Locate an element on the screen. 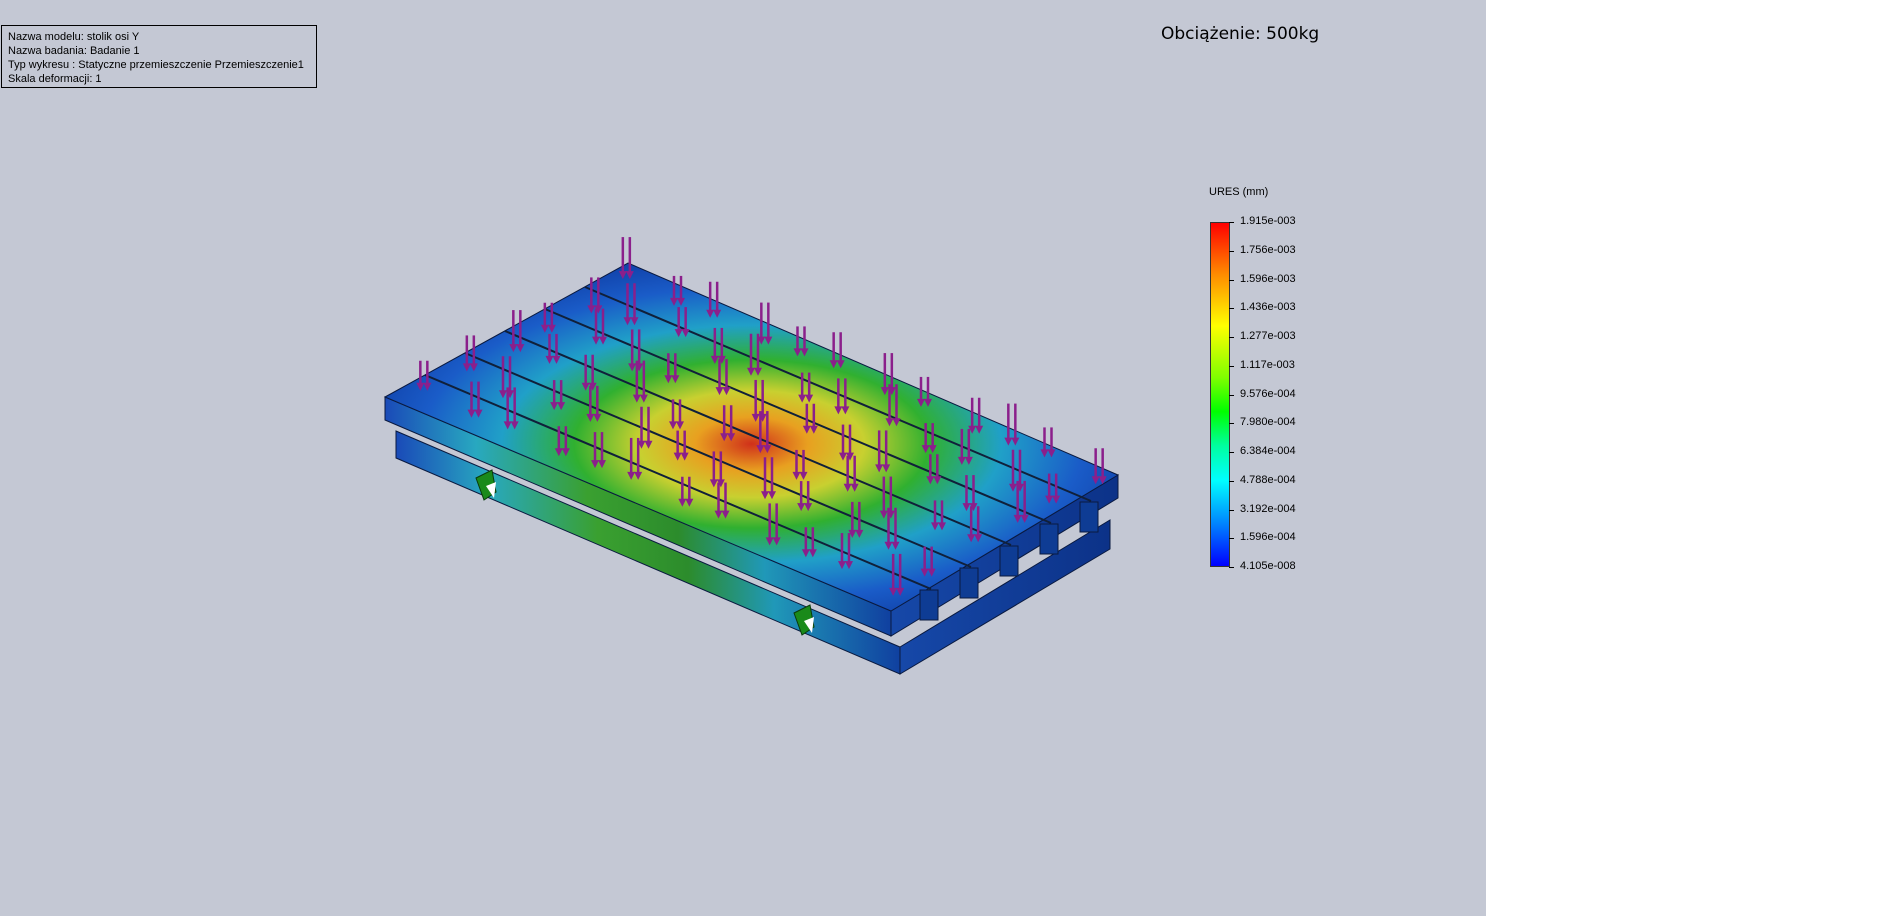  model-name-text: Nazwa modelu: stolik osi Y is located at coordinates (74, 37).